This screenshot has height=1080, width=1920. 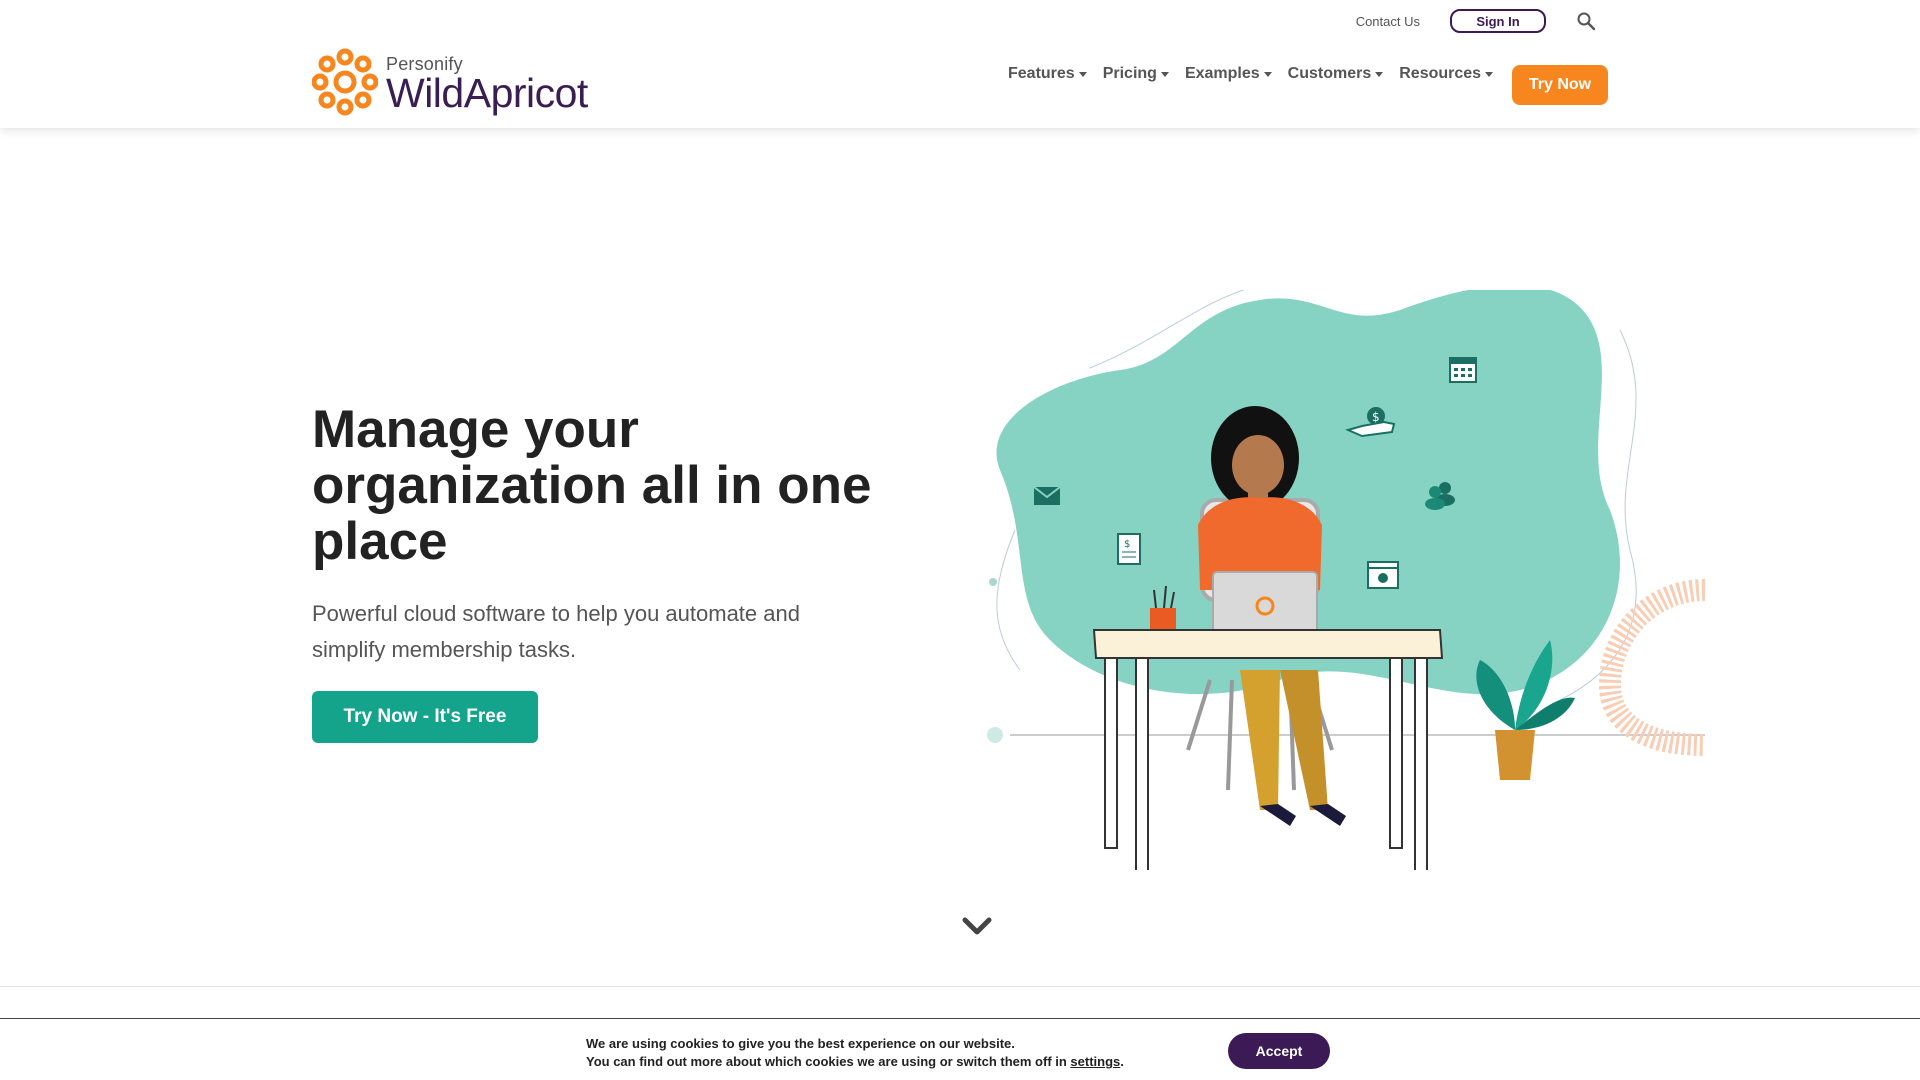 I want to click on contact-us-link: Contact Us, so click(x=1388, y=21).